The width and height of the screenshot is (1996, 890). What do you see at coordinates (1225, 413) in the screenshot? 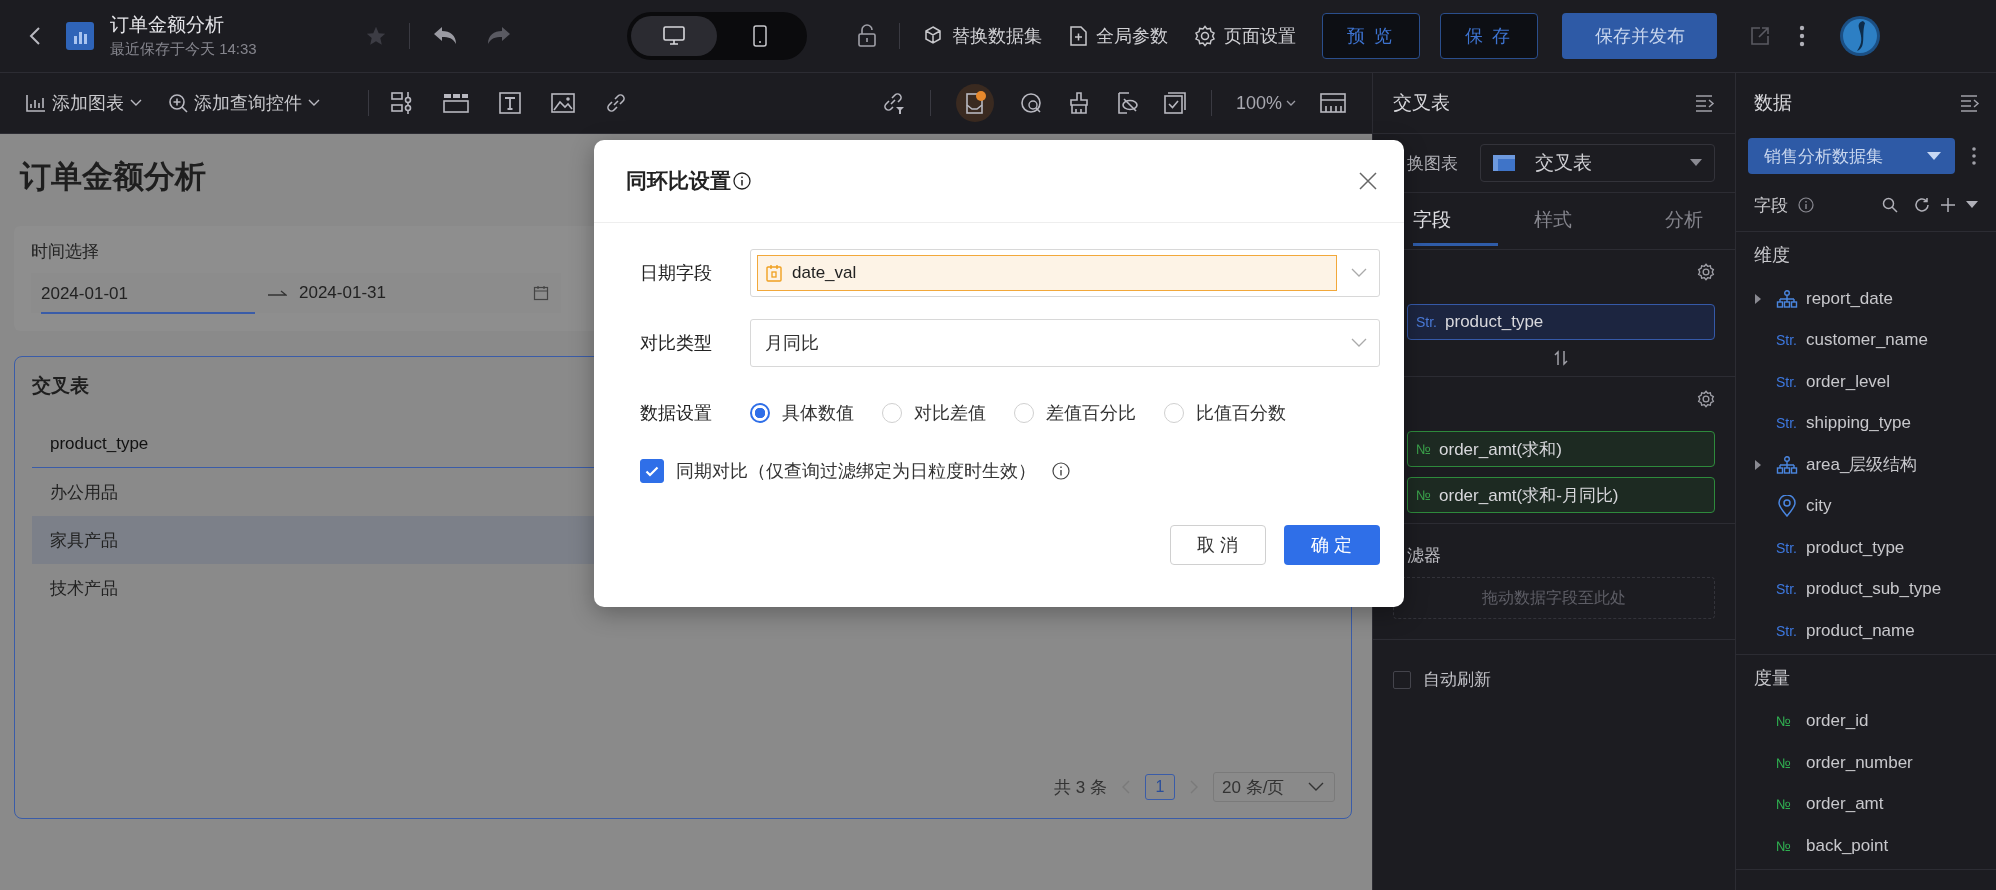
I see `radio-option: 比值百分数` at bounding box center [1225, 413].